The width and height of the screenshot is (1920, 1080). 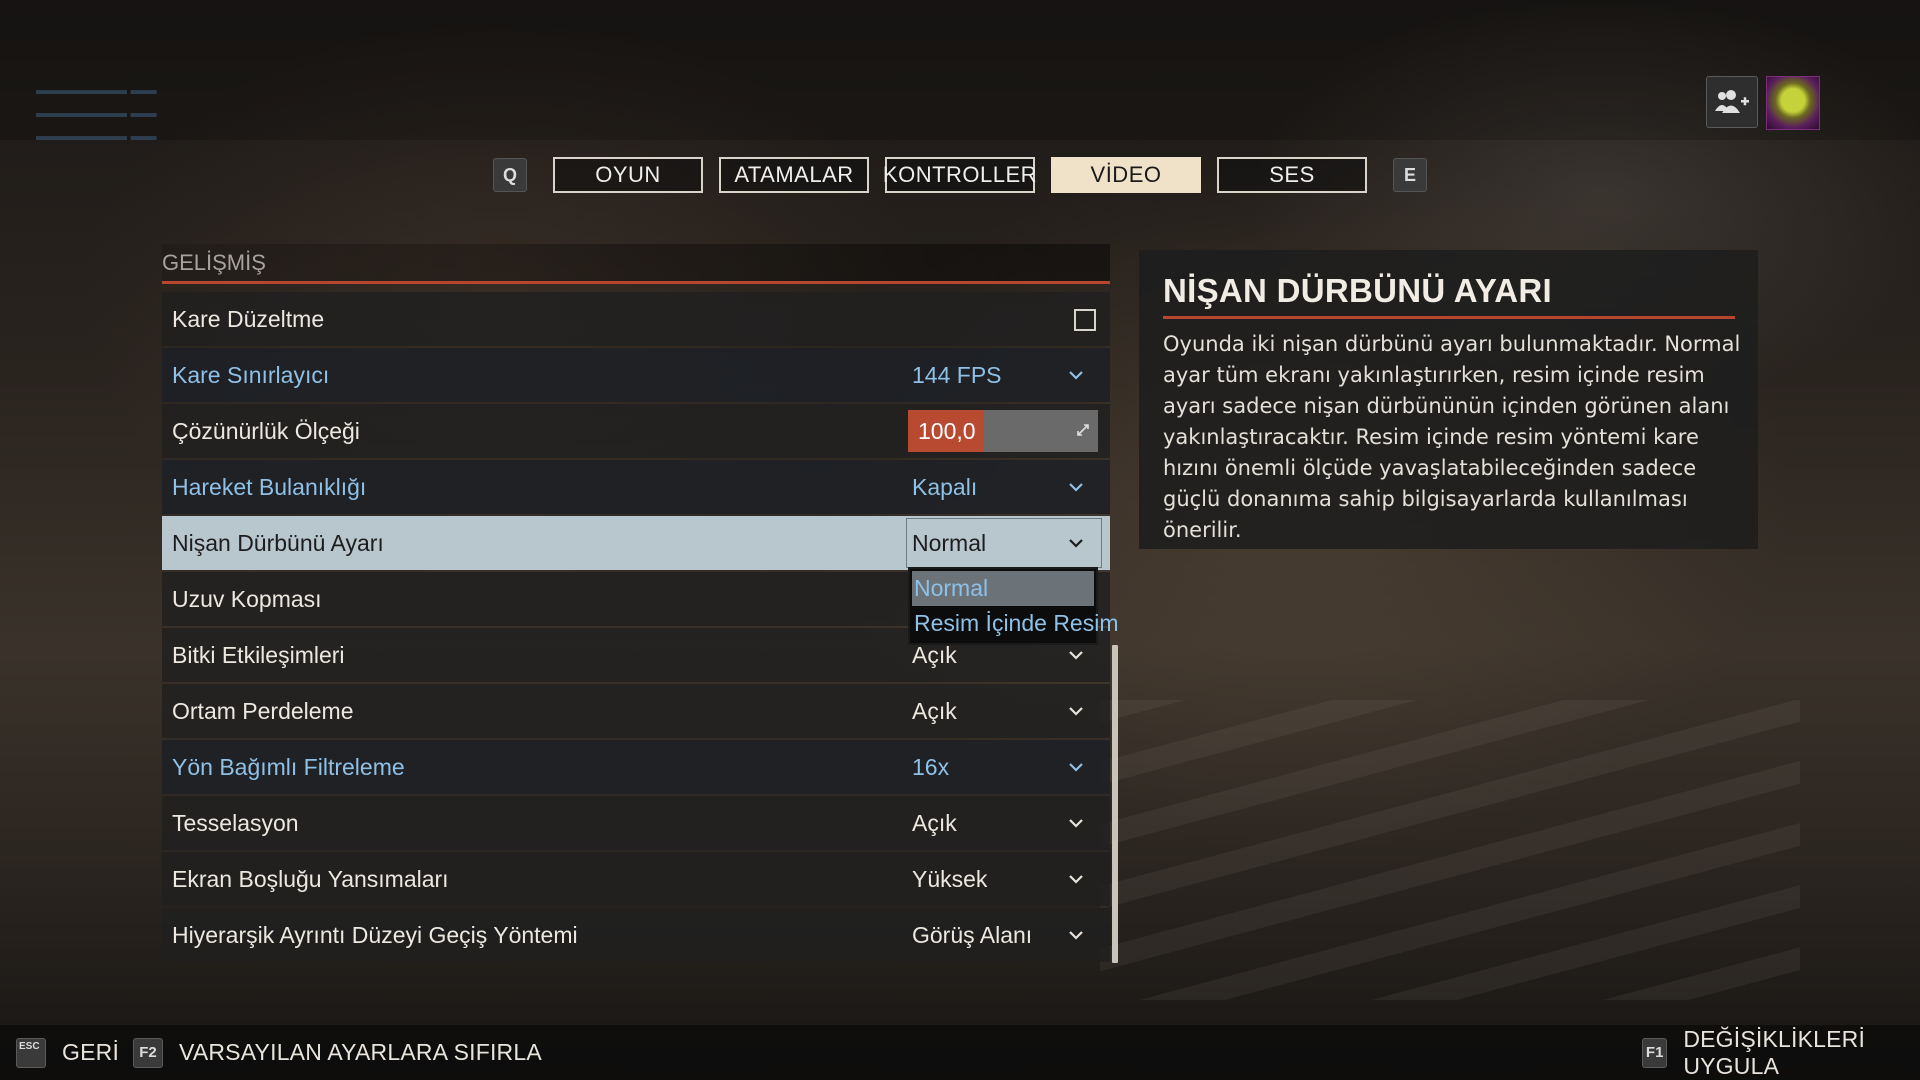 I want to click on setting-value: Kapalı, so click(x=944, y=487).